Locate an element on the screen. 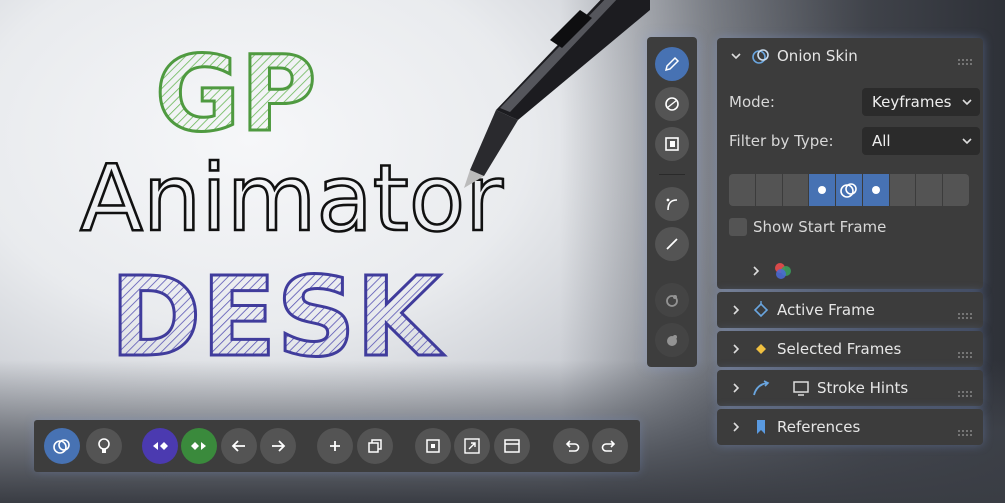 Image resolution: width=1005 pixels, height=503 pixels. onion-skin-title: Onion Skin is located at coordinates (817, 56).